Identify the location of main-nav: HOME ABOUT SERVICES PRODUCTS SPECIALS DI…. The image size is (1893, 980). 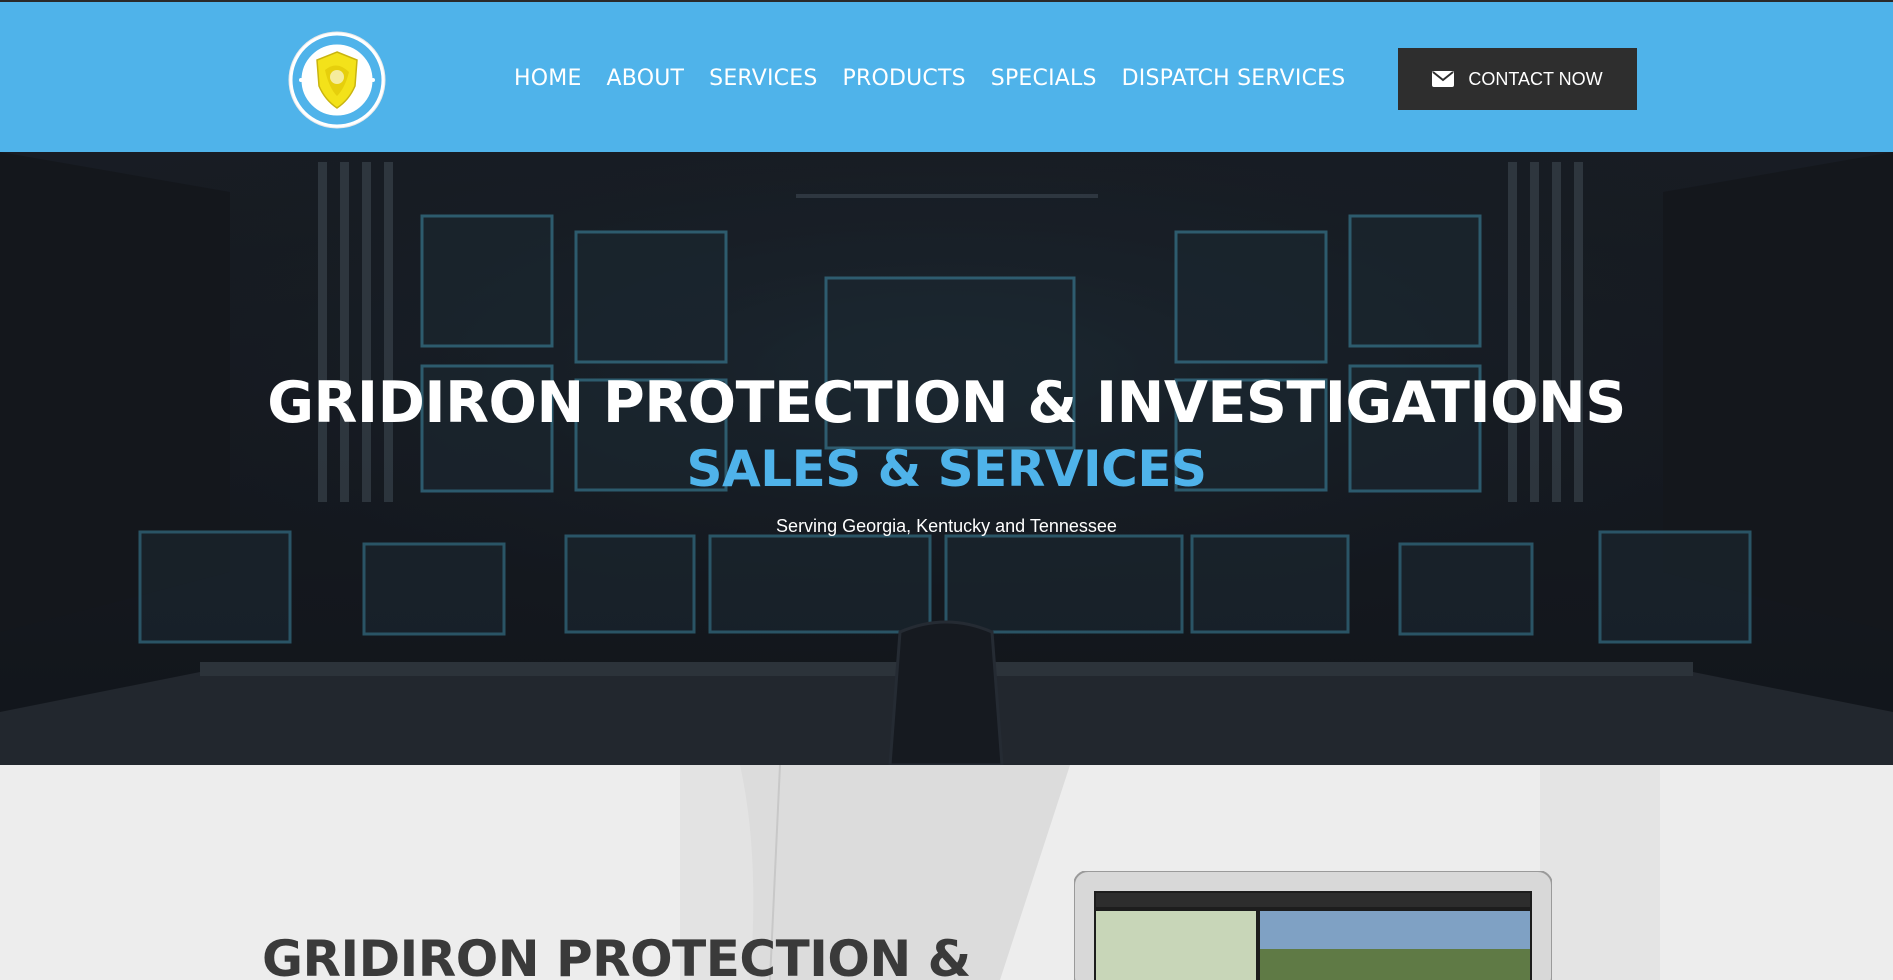
(929, 78).